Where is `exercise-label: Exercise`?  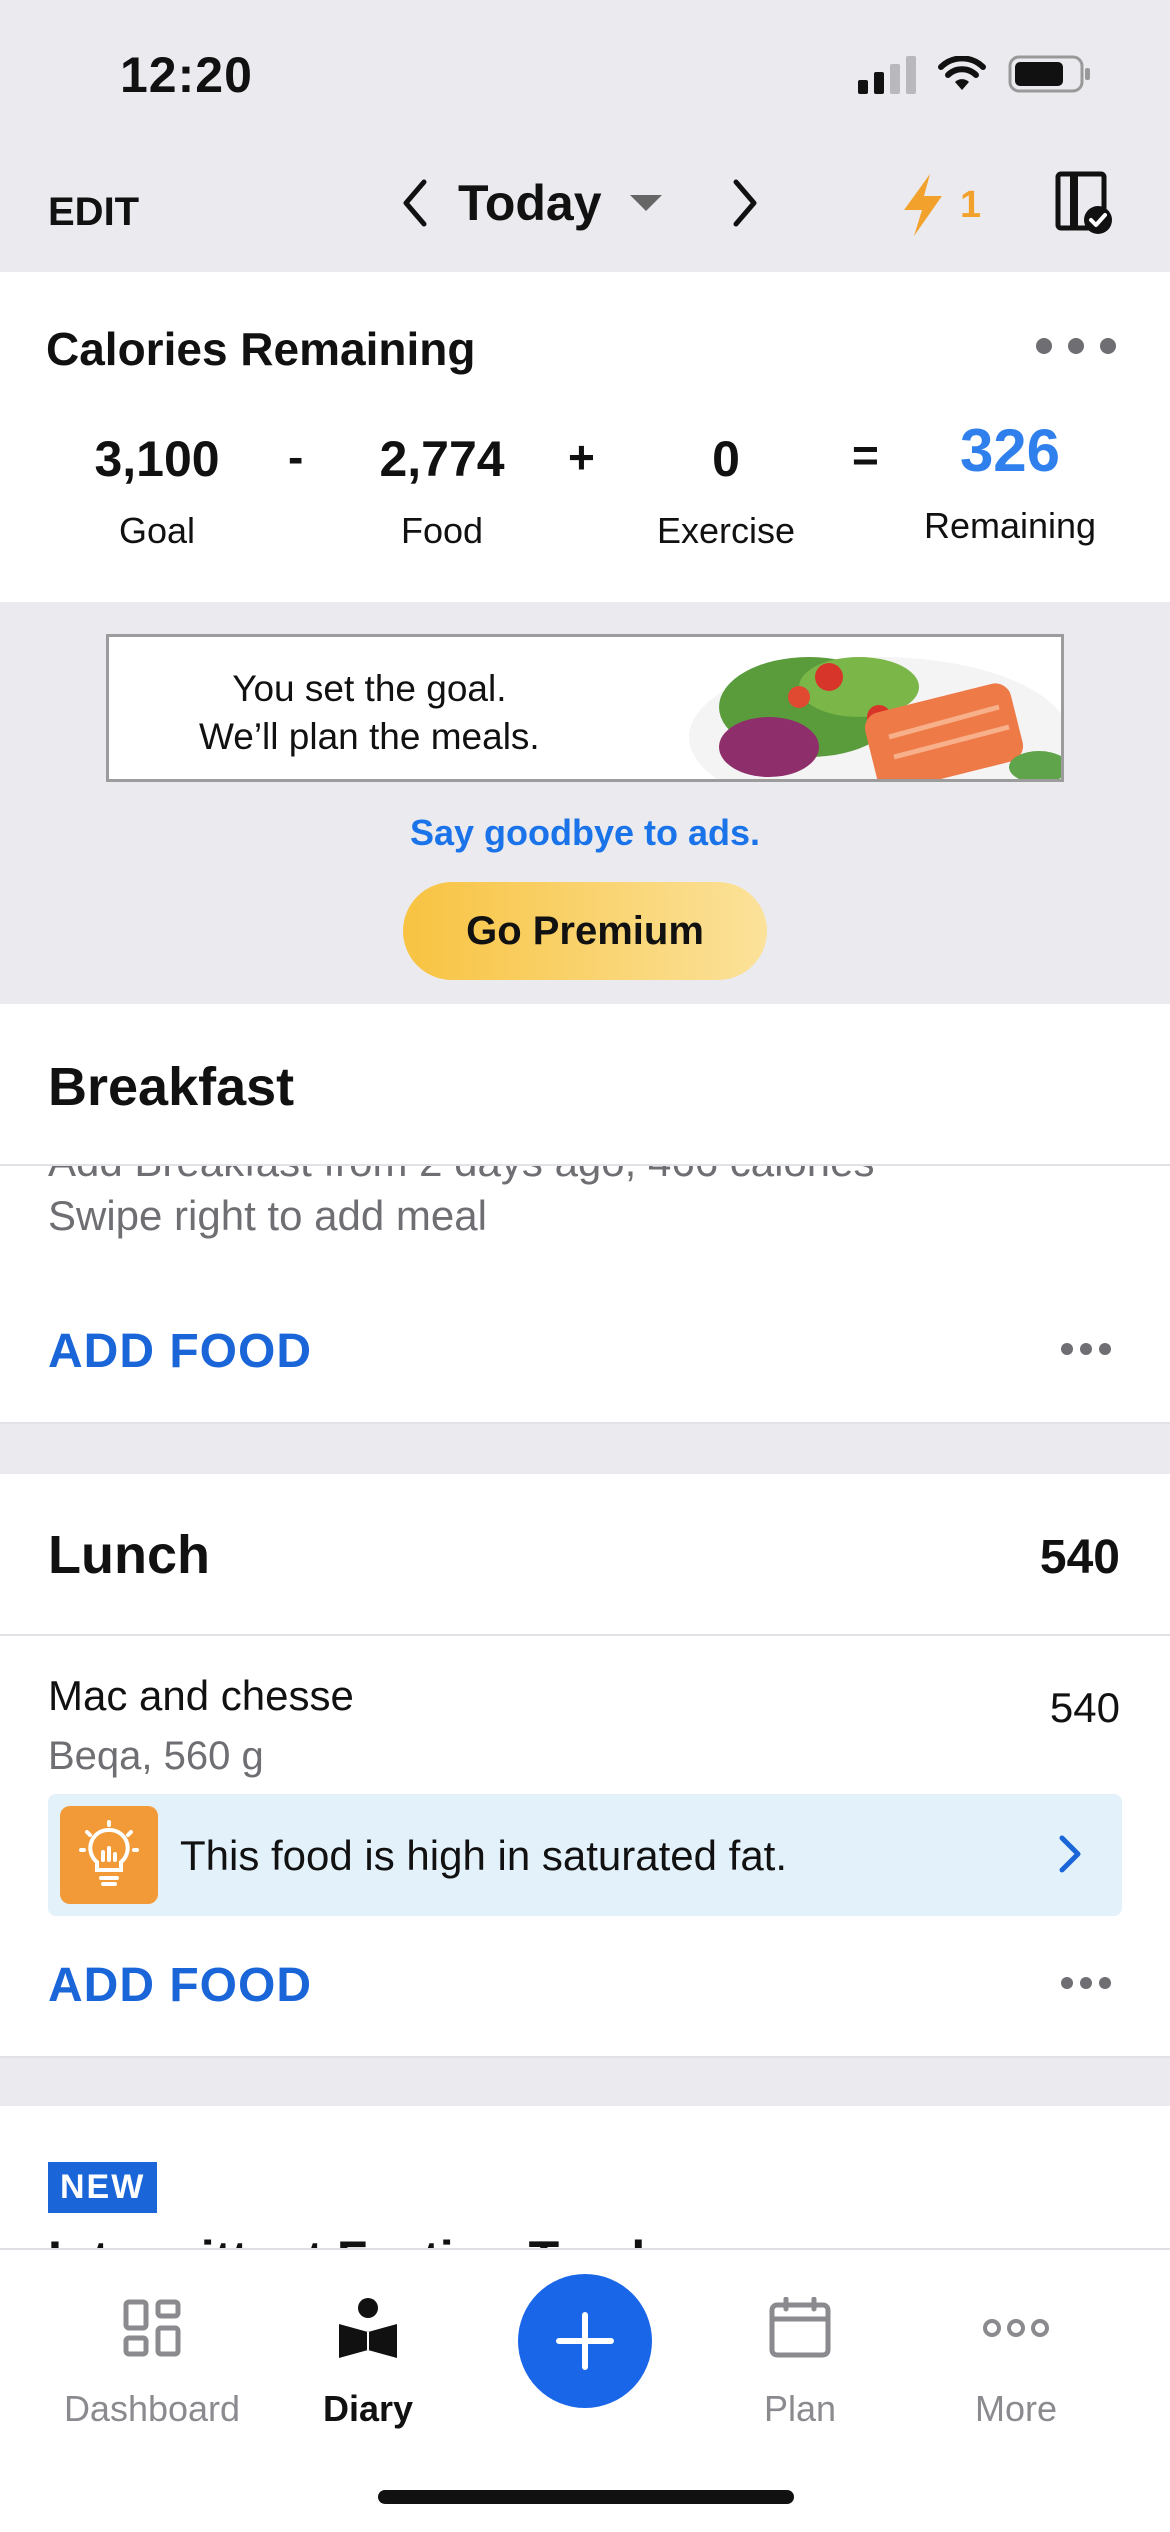
exercise-label: Exercise is located at coordinates (726, 530).